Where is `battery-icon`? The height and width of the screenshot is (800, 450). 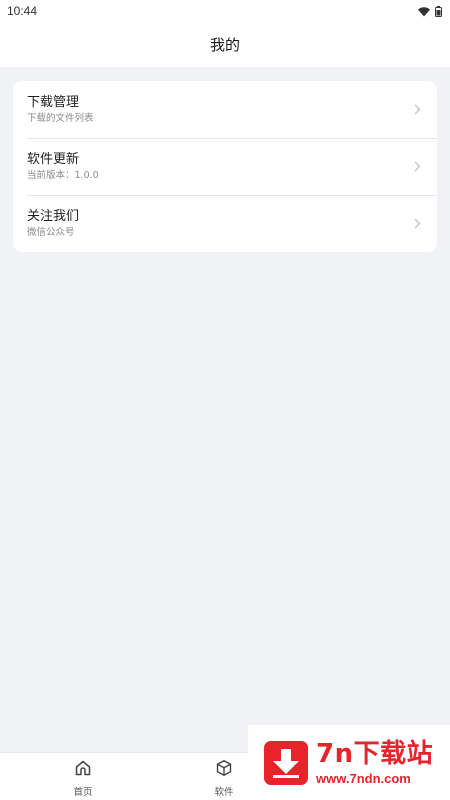
battery-icon is located at coordinates (438, 11).